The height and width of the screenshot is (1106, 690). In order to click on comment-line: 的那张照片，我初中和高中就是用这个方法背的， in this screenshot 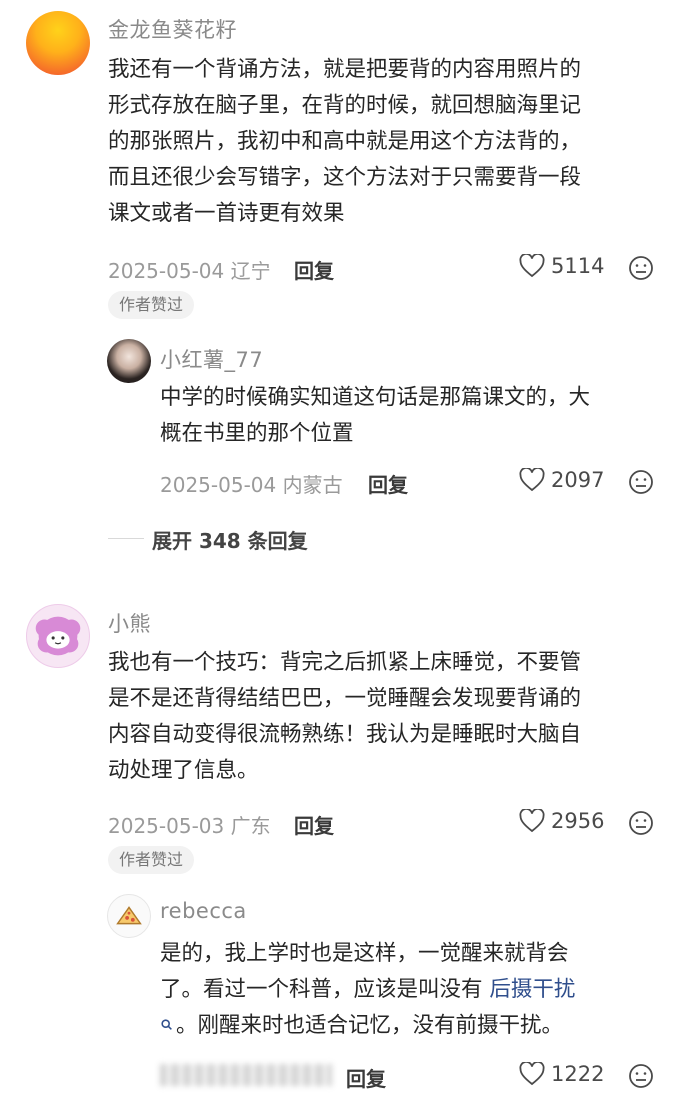, I will do `click(345, 141)`.